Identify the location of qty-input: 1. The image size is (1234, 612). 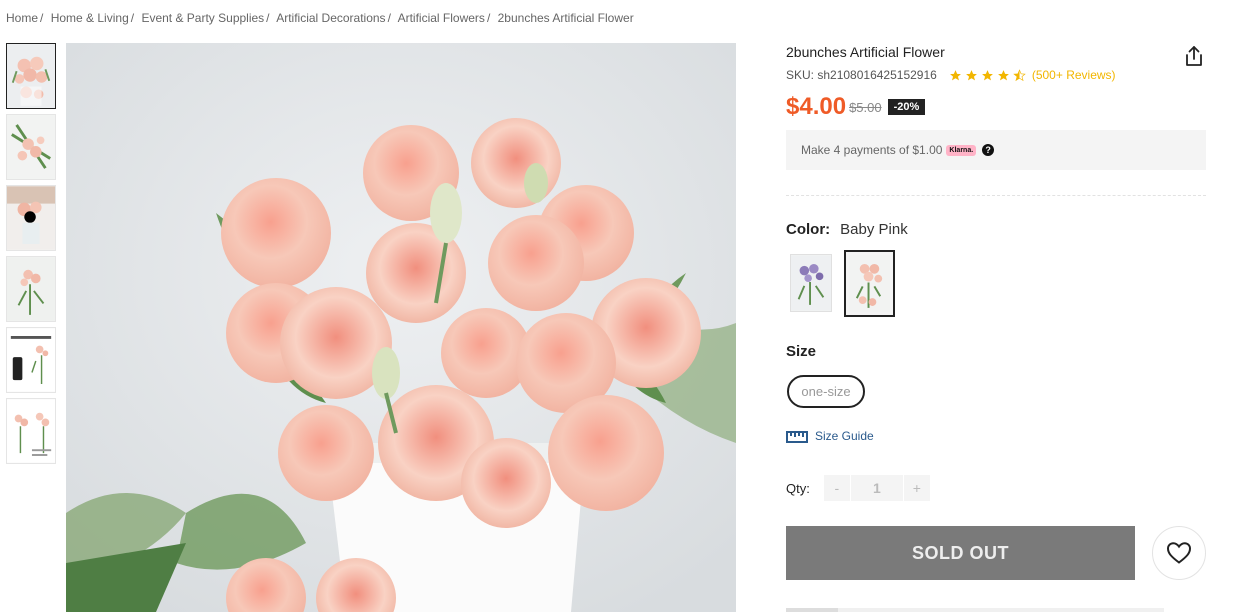
(876, 488).